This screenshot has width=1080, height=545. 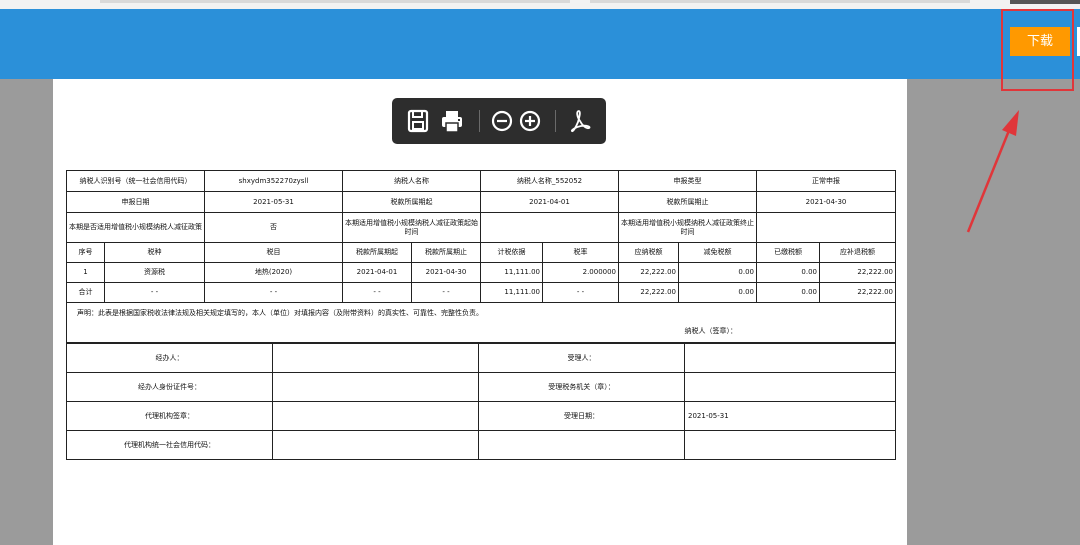 I want to click on annotation-arrow, so click(x=992, y=171).